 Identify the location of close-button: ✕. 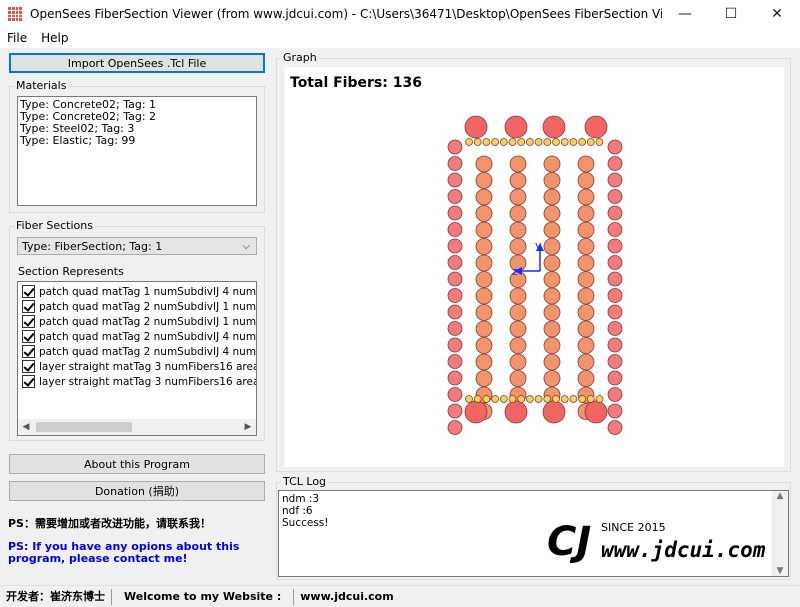
(777, 14).